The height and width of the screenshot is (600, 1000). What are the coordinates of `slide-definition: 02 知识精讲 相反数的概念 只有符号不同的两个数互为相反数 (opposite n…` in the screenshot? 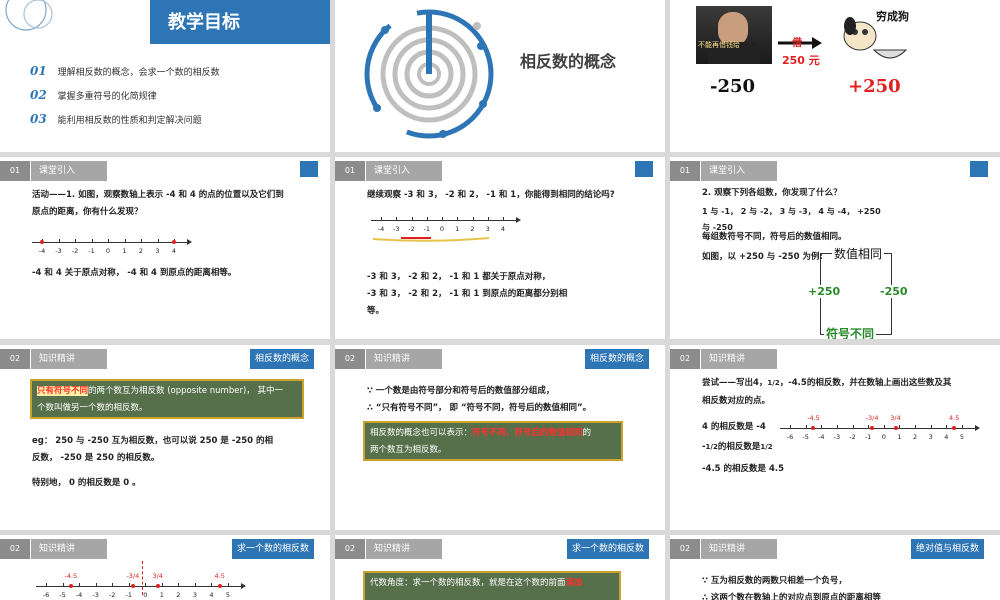 It's located at (165, 437).